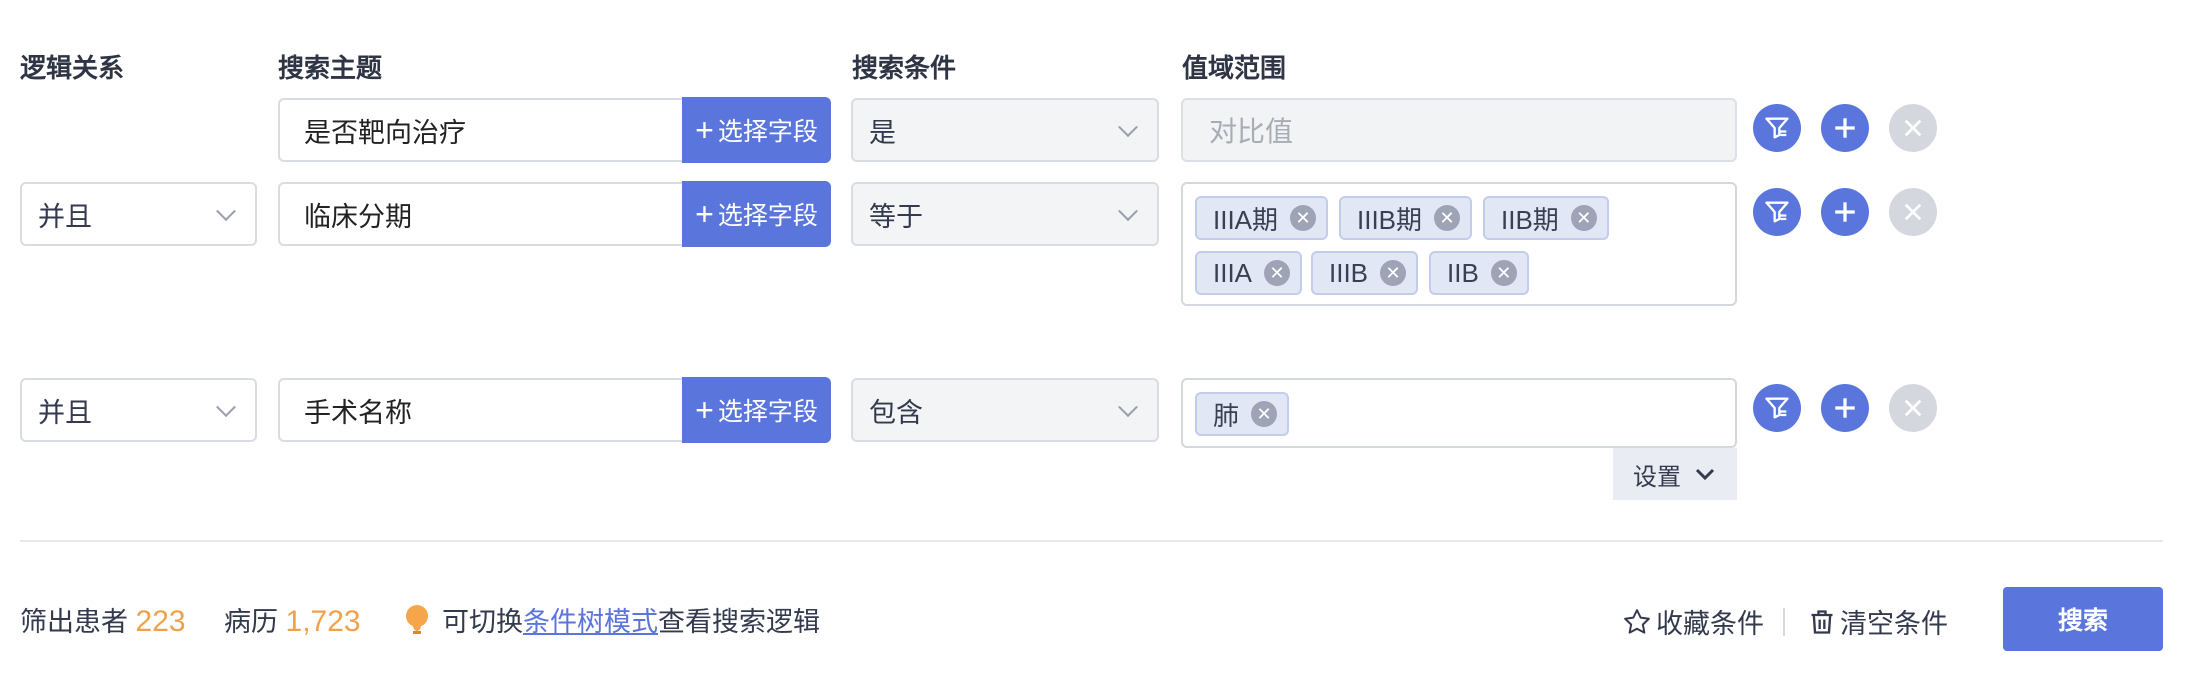 The height and width of the screenshot is (692, 2186). What do you see at coordinates (1005, 130) in the screenshot?
I see `condition-select: 是` at bounding box center [1005, 130].